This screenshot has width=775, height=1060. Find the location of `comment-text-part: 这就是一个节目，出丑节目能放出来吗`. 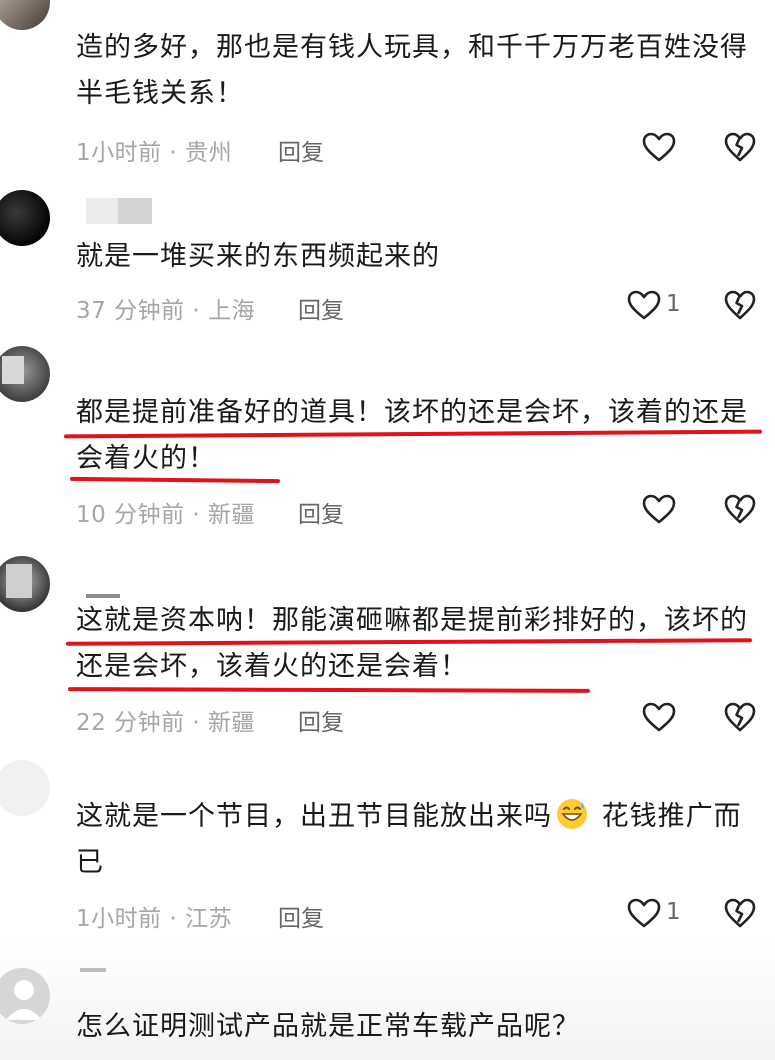

comment-text-part: 这就是一个节目，出丑节目能放出来吗 is located at coordinates (314, 816).